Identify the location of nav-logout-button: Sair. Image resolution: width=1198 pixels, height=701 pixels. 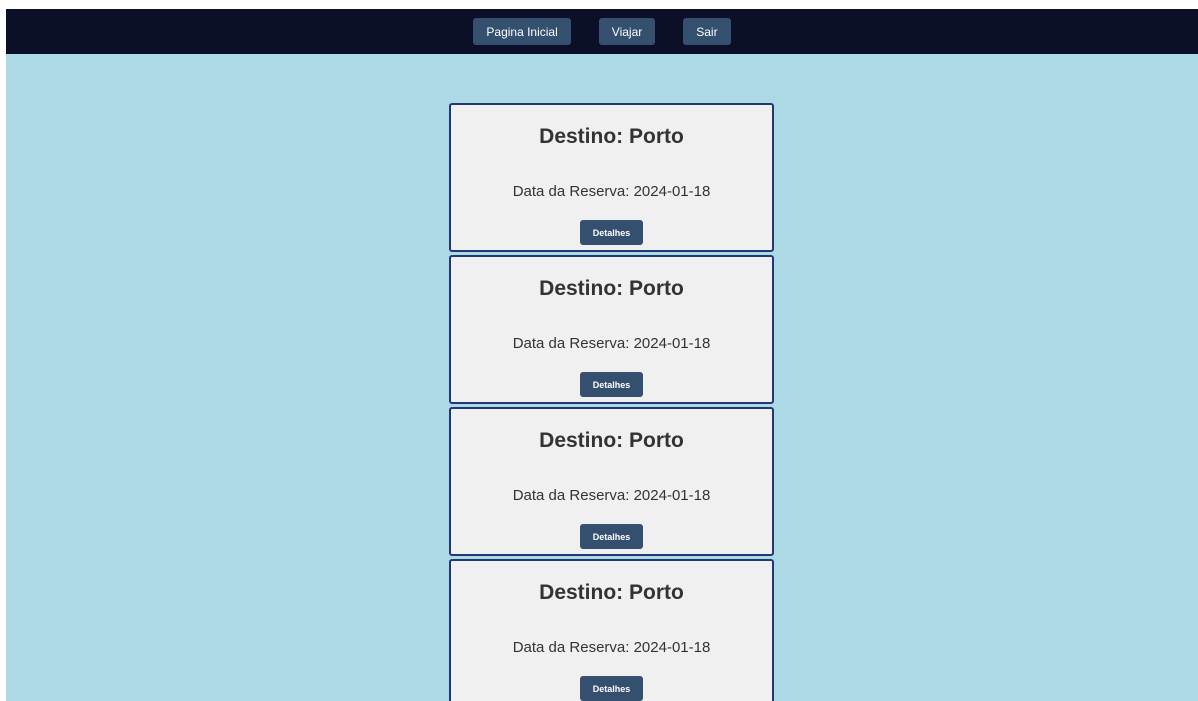
(707, 31).